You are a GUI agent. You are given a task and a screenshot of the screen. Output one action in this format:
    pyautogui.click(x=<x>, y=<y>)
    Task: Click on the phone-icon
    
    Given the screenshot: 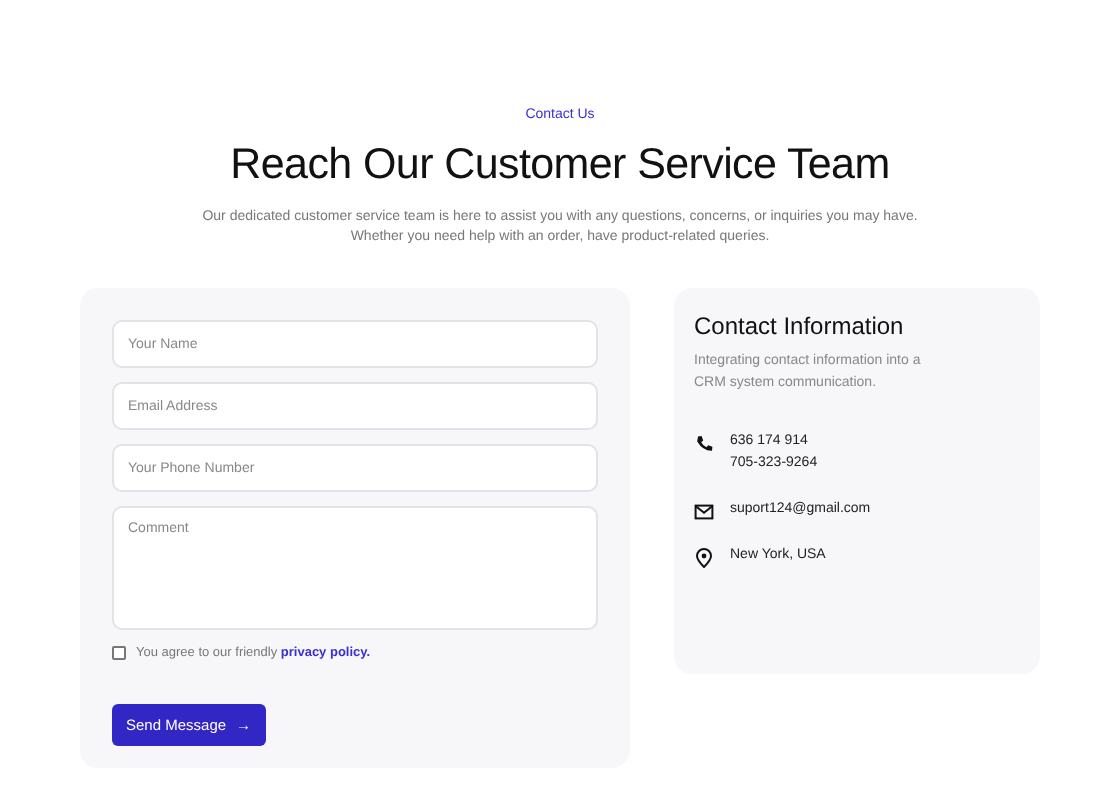 What is the action you would take?
    pyautogui.click(x=704, y=444)
    